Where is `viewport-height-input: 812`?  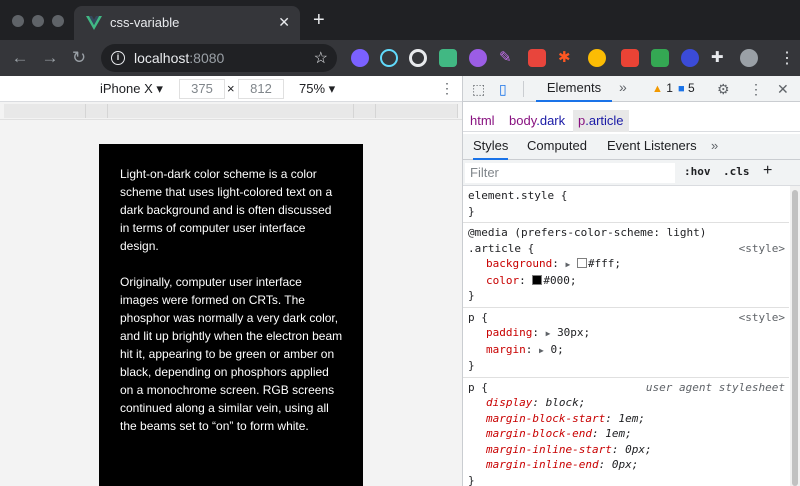
viewport-height-input: 812 is located at coordinates (261, 89).